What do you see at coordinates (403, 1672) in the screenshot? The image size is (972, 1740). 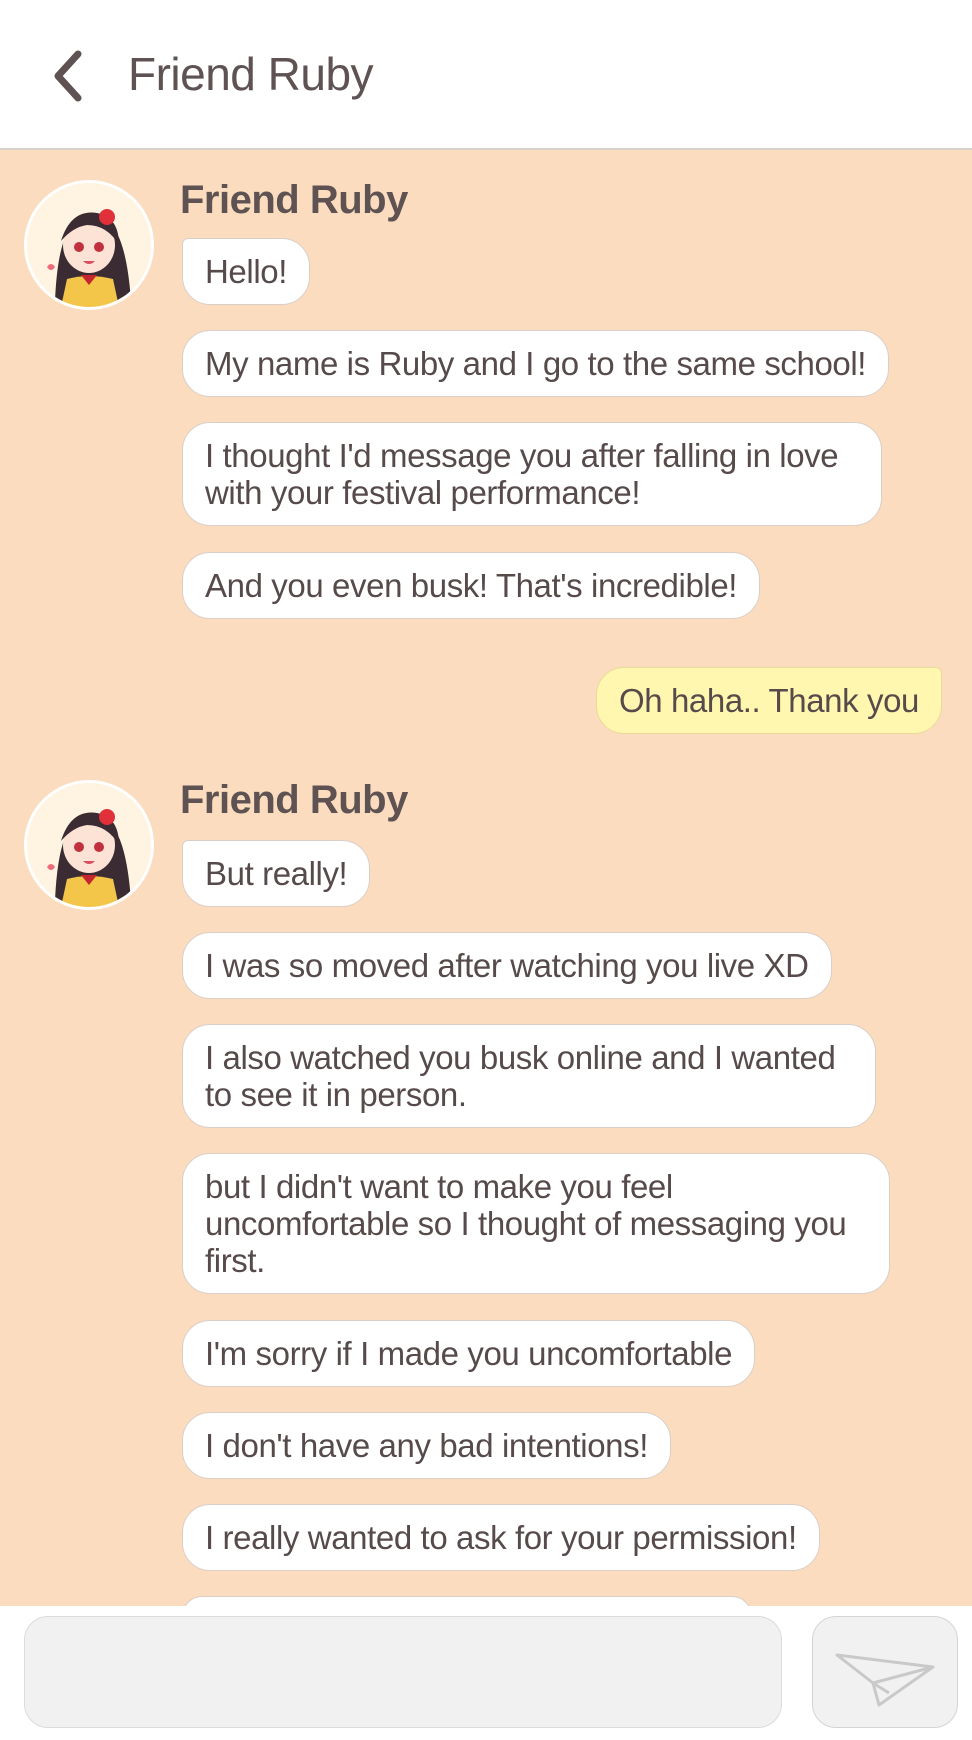 I see `message-input` at bounding box center [403, 1672].